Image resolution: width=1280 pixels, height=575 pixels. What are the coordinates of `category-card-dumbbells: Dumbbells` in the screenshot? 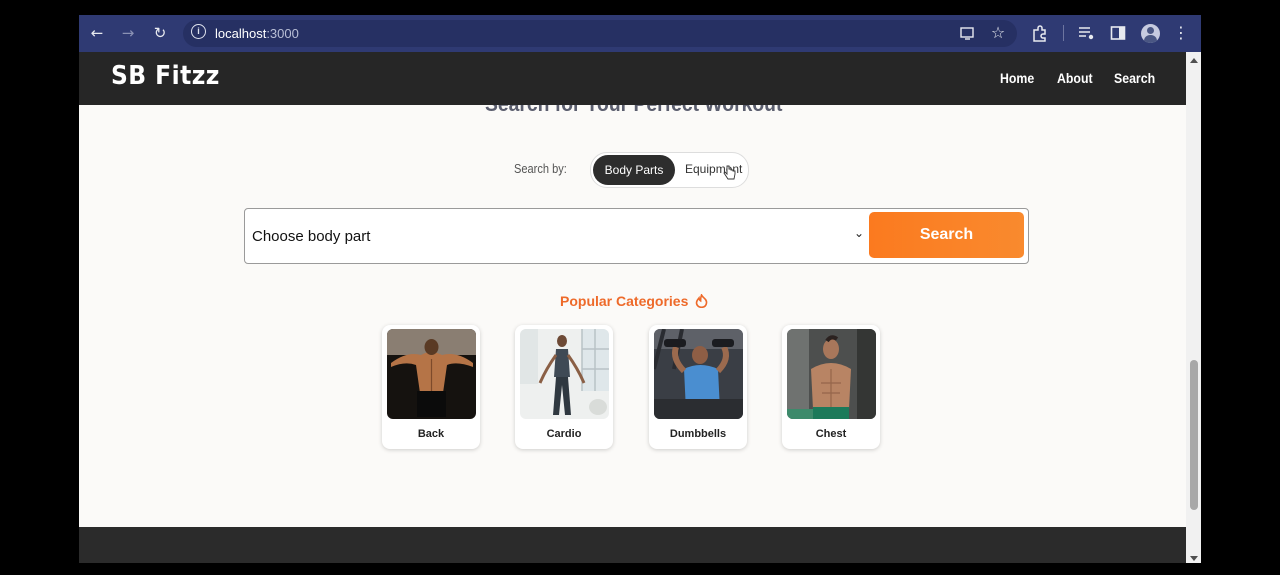 It's located at (698, 387).